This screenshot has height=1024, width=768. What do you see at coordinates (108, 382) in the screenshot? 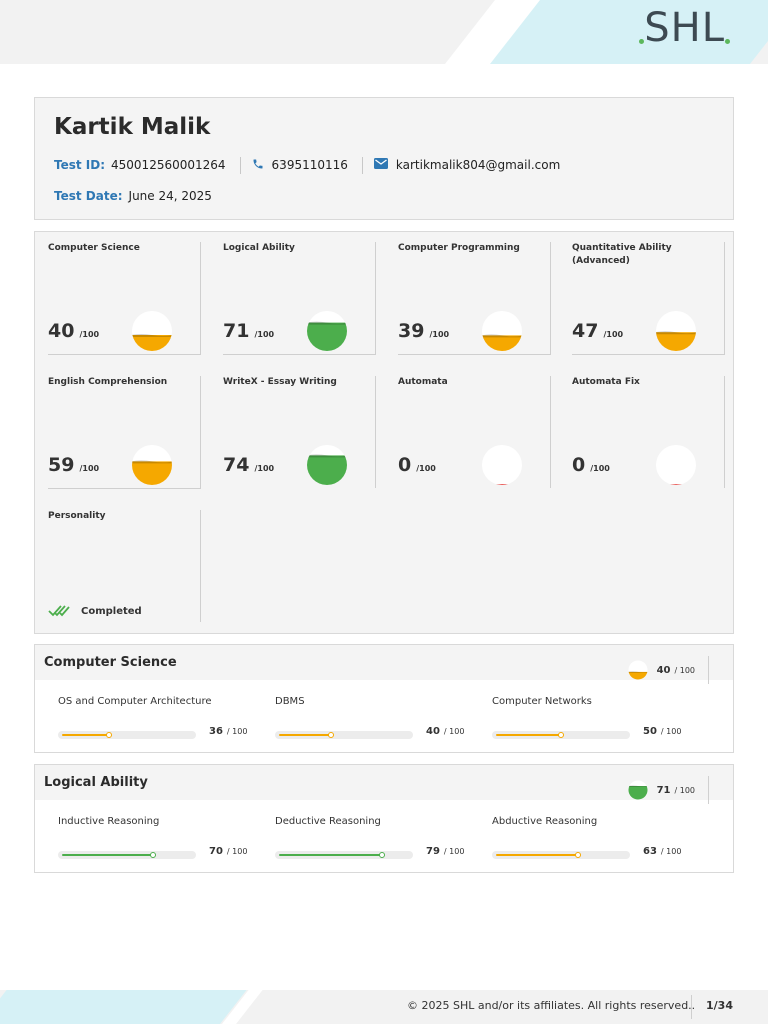
I see `tile-title: English Comprehension` at bounding box center [108, 382].